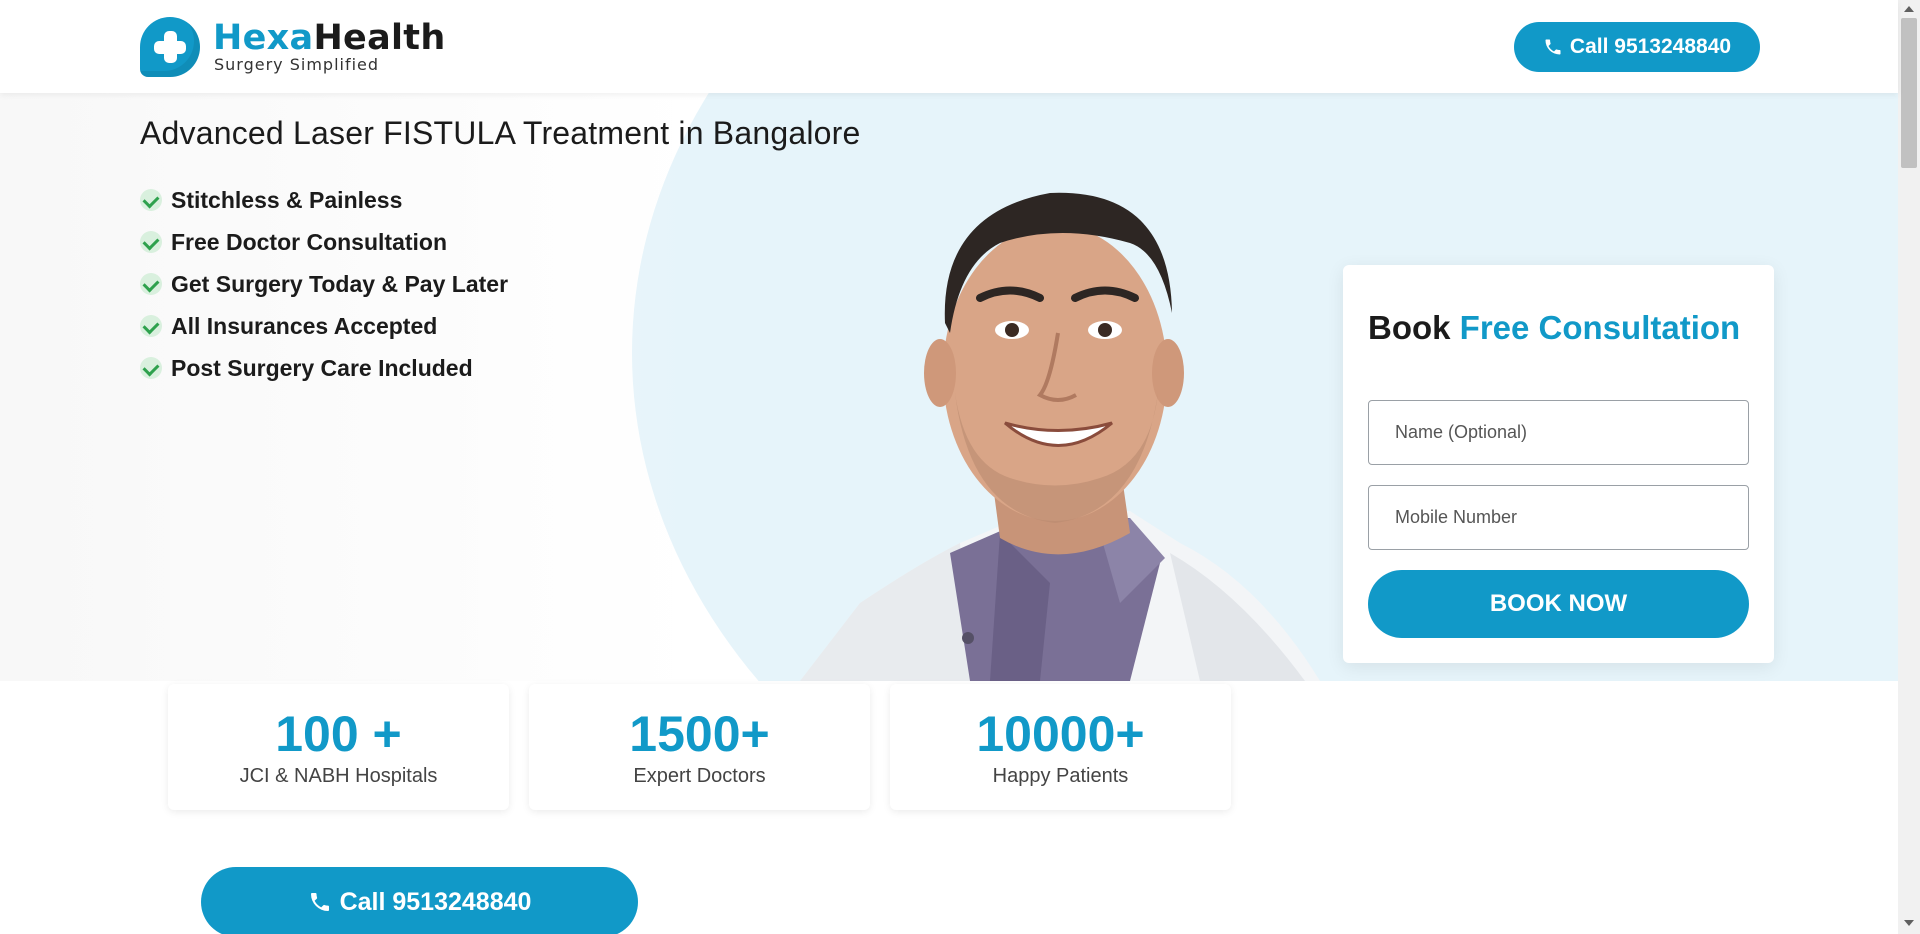 The height and width of the screenshot is (934, 1920). What do you see at coordinates (1909, 9) in the screenshot?
I see `scroll-up-arrow-icon` at bounding box center [1909, 9].